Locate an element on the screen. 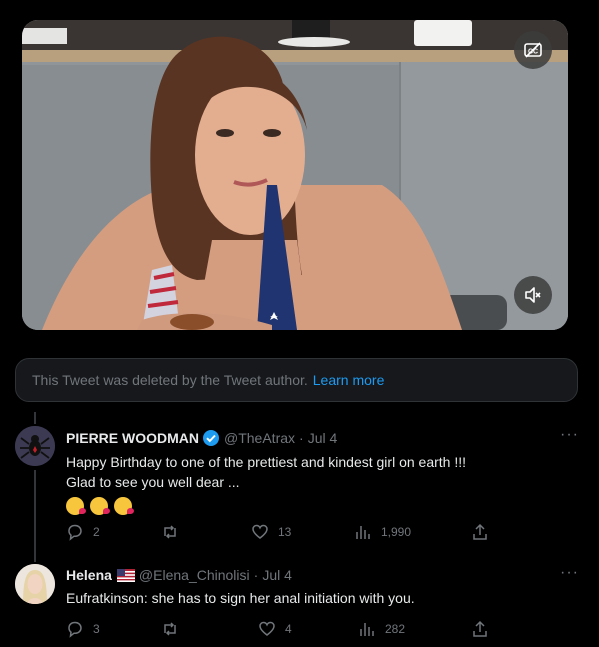 This screenshot has height=647, width=599. views-button: 282 is located at coordinates (381, 629).